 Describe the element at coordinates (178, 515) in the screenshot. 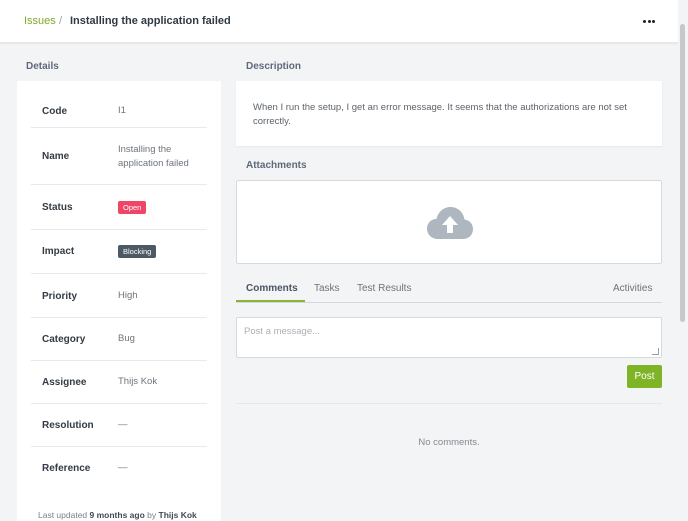

I see `last-updated-user-link: Thijs Kok` at that location.